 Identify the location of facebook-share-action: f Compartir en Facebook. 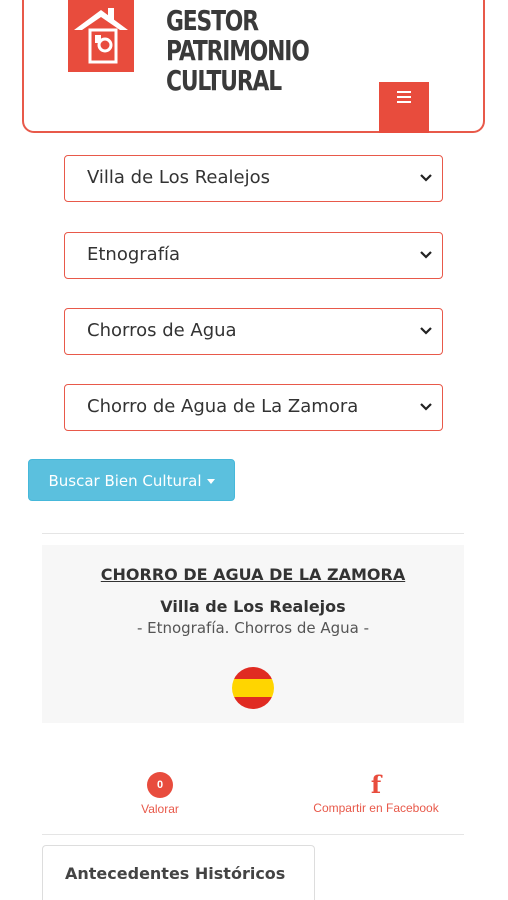
(376, 793).